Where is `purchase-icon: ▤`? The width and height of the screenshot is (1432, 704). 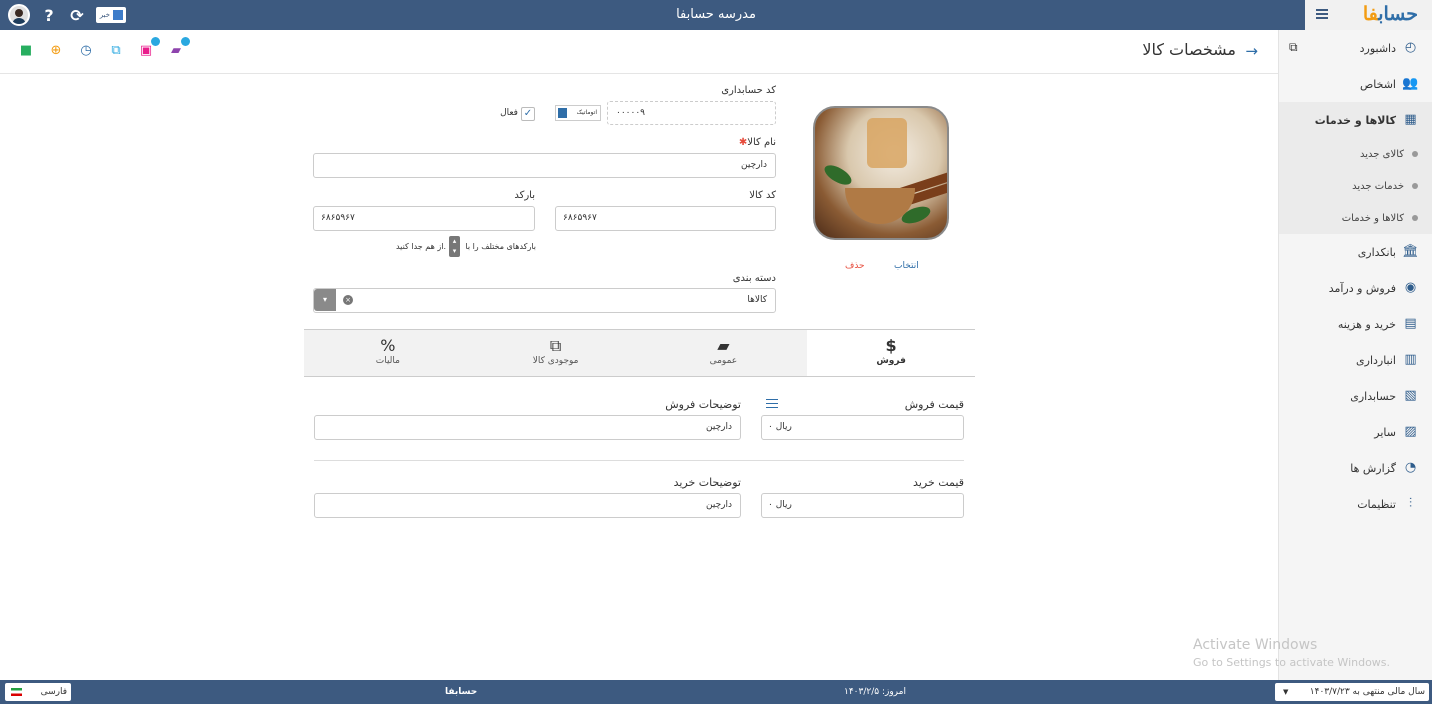 purchase-icon: ▤ is located at coordinates (1410, 323).